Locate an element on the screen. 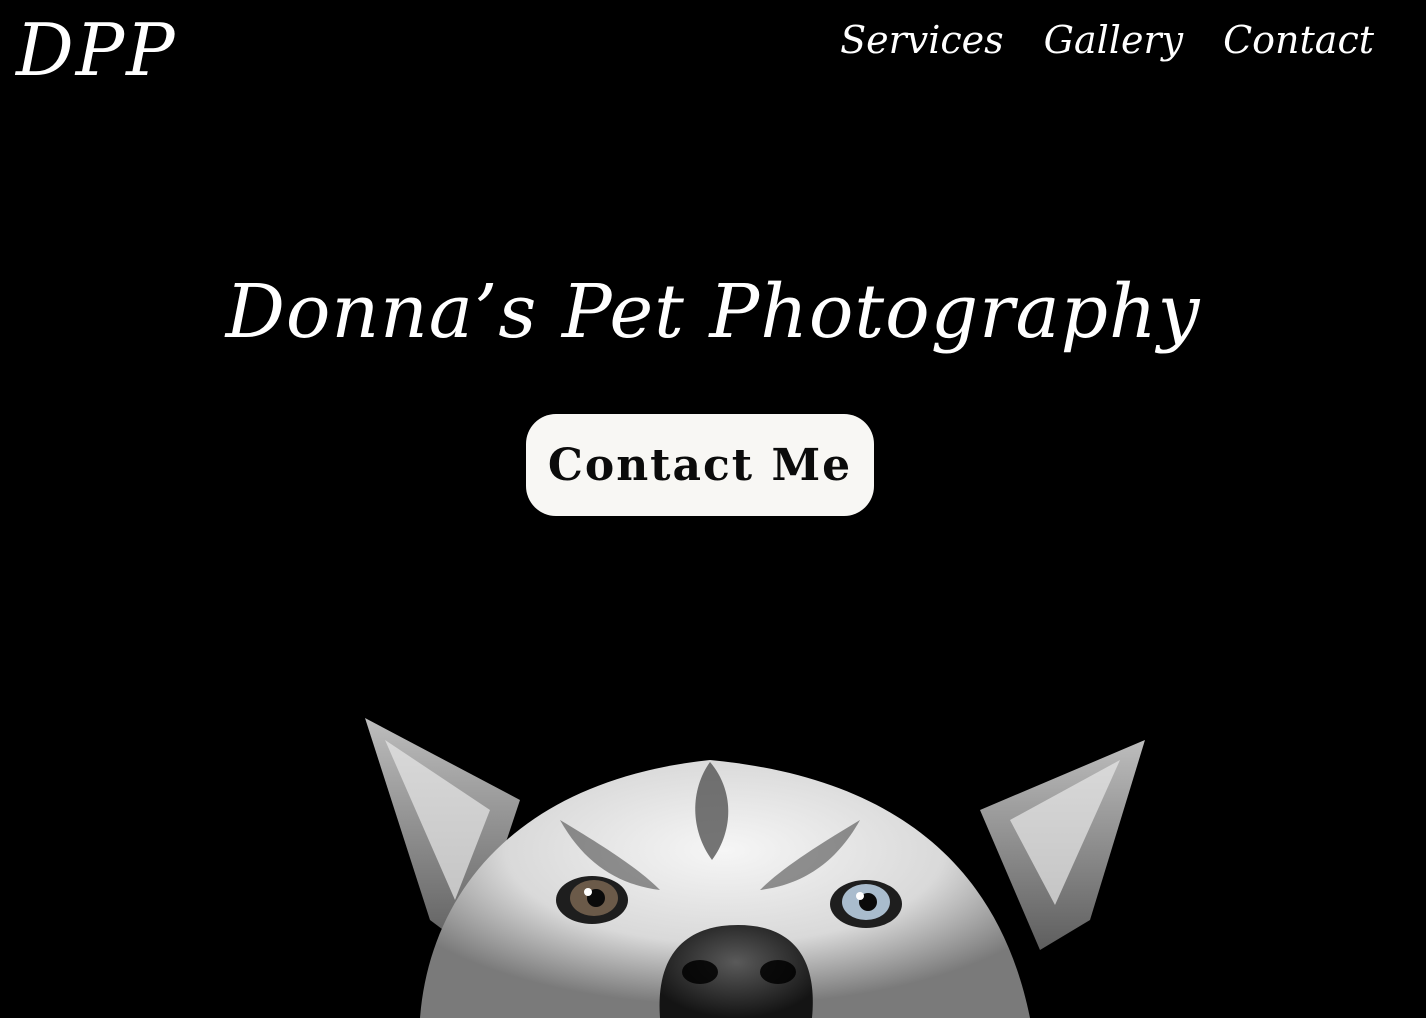  contact-me-button: Contact Me is located at coordinates (700, 465).